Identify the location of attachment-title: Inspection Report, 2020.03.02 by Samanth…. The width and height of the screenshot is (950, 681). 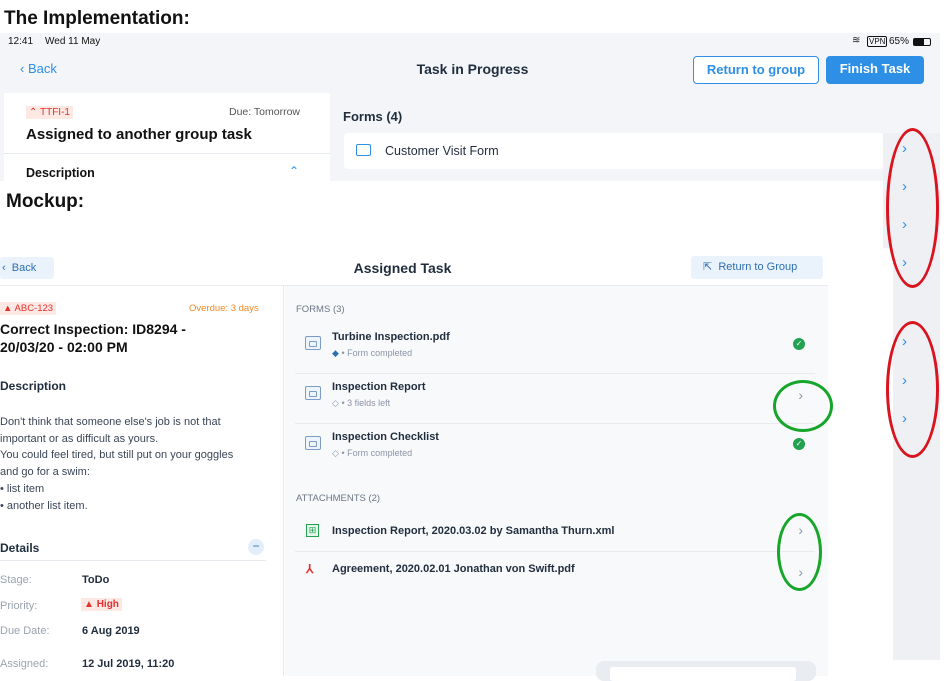
(473, 531).